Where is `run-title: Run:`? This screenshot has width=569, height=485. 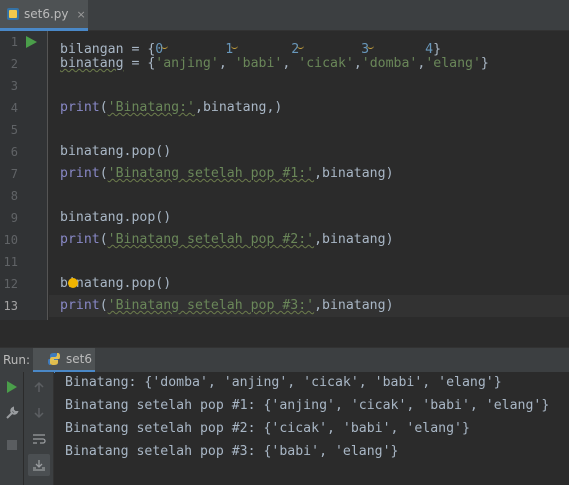
run-title: Run: is located at coordinates (17, 360).